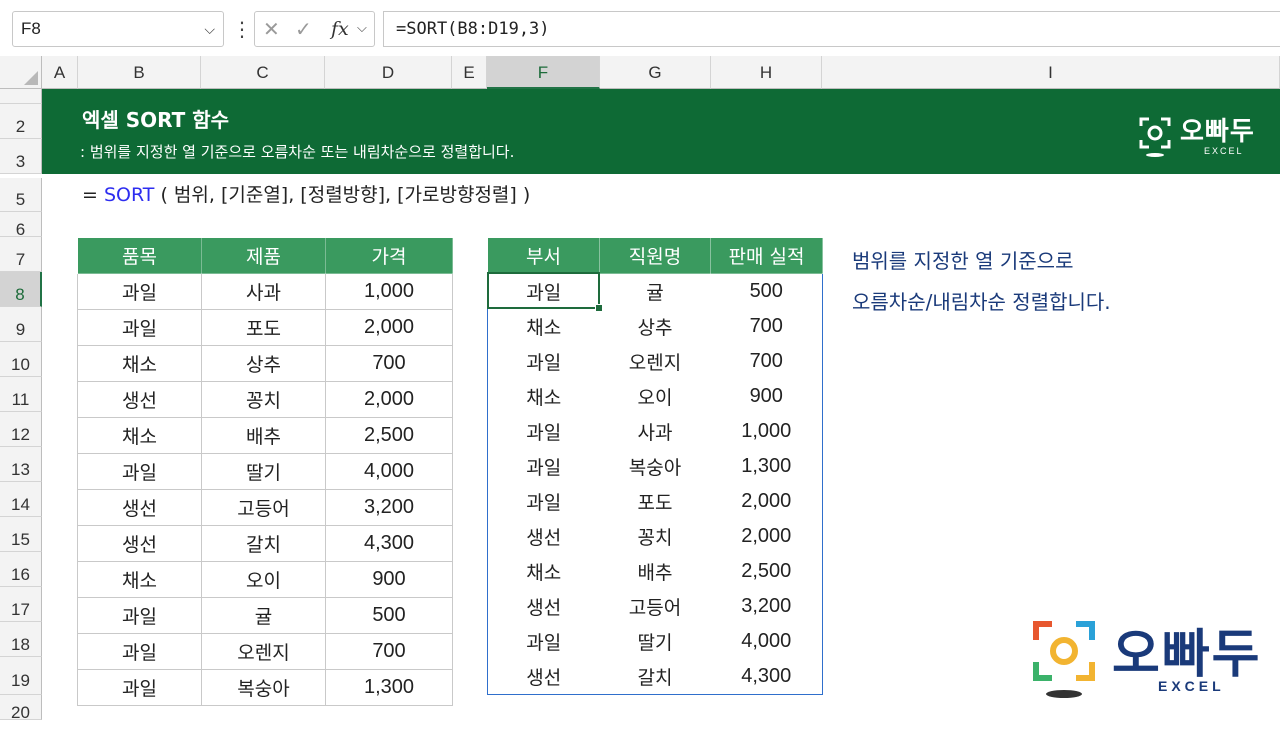 The image size is (1280, 730). I want to click on column-header-H: H, so click(766, 72).